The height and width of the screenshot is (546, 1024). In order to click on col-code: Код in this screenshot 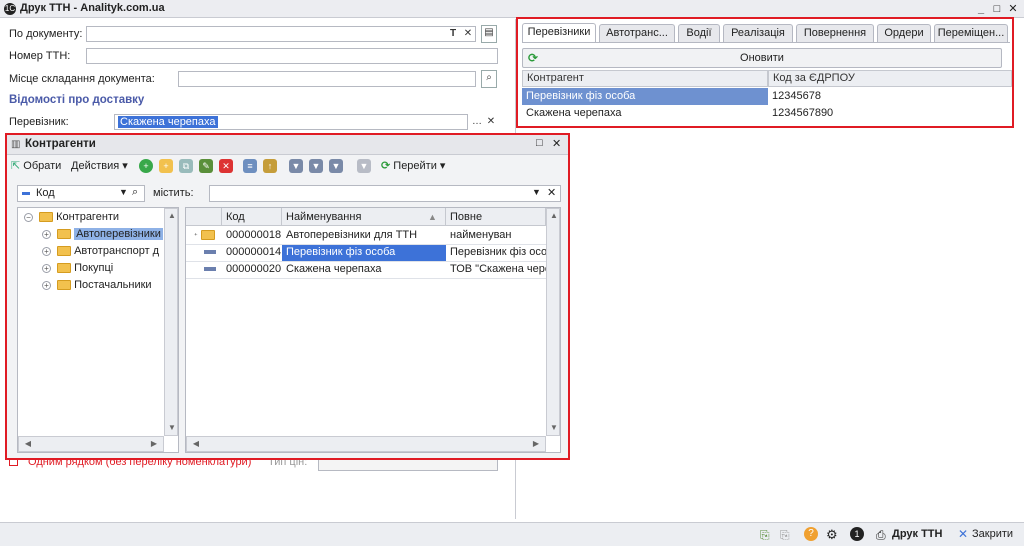, I will do `click(252, 217)`.